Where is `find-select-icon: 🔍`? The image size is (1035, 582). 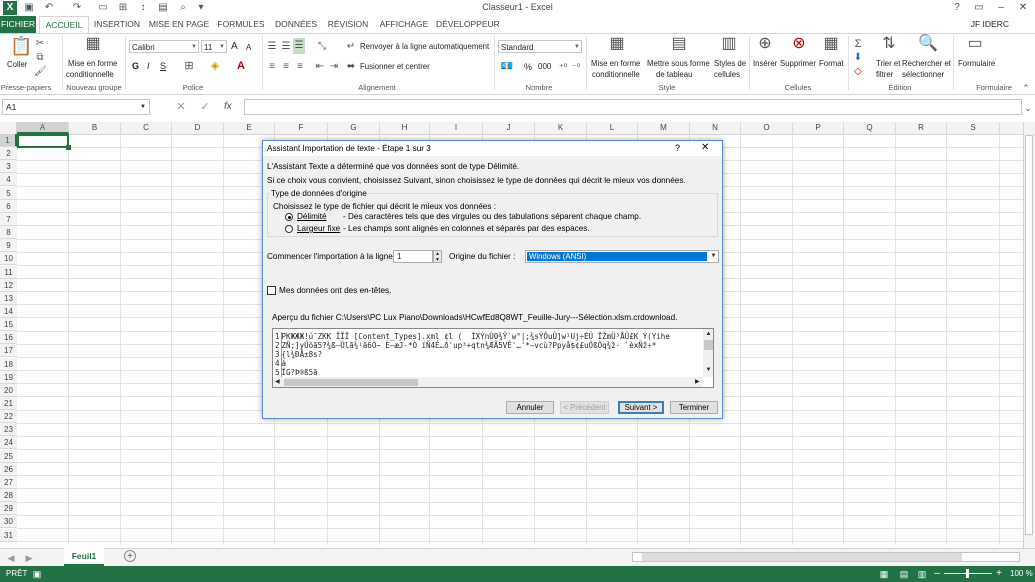 find-select-icon: 🔍 is located at coordinates (928, 44).